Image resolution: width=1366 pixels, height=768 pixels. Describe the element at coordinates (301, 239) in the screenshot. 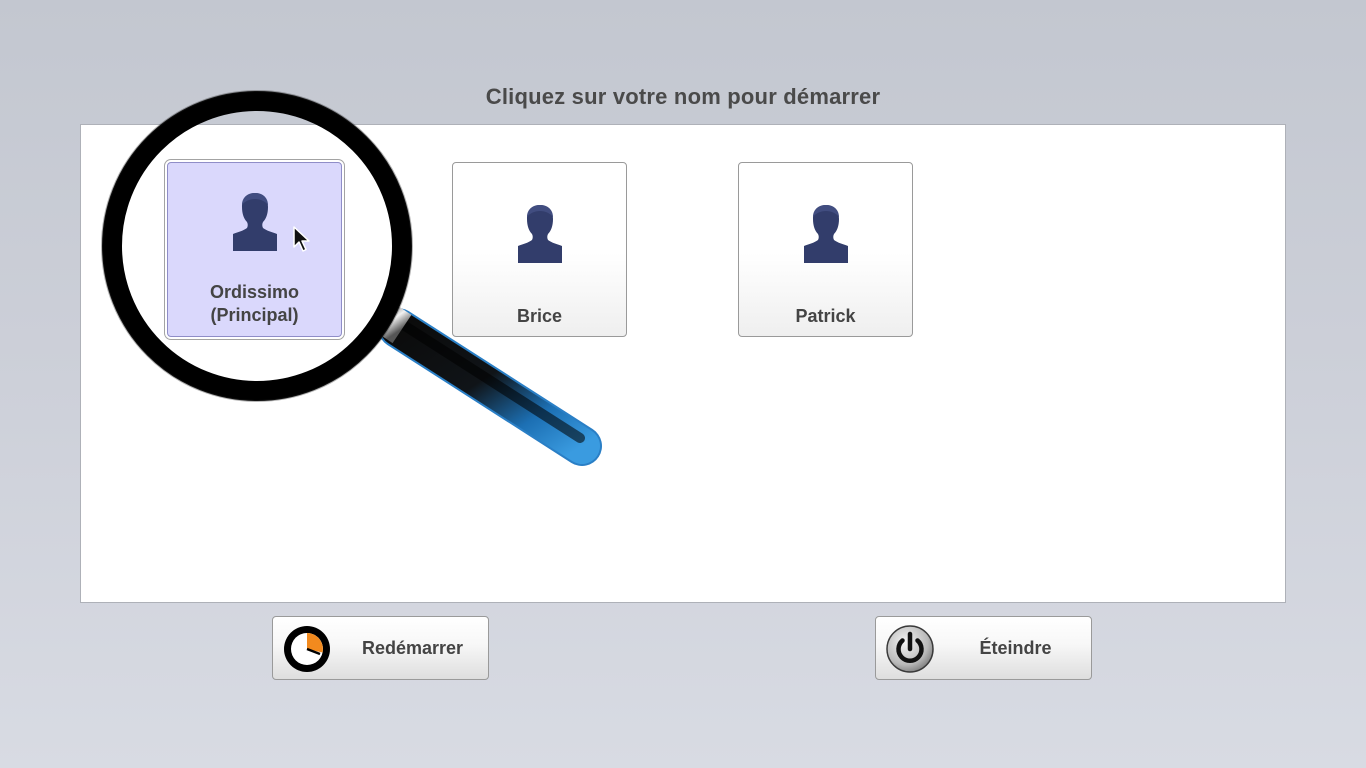

I see `mouse-cursor-icon` at that location.